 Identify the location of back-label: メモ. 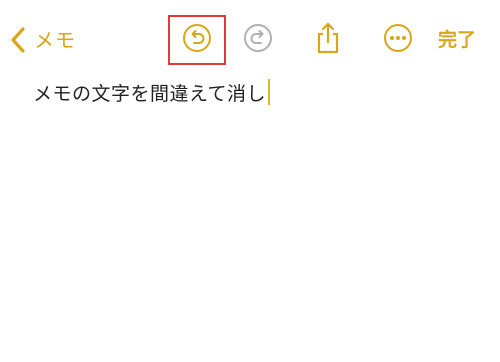
(55, 40).